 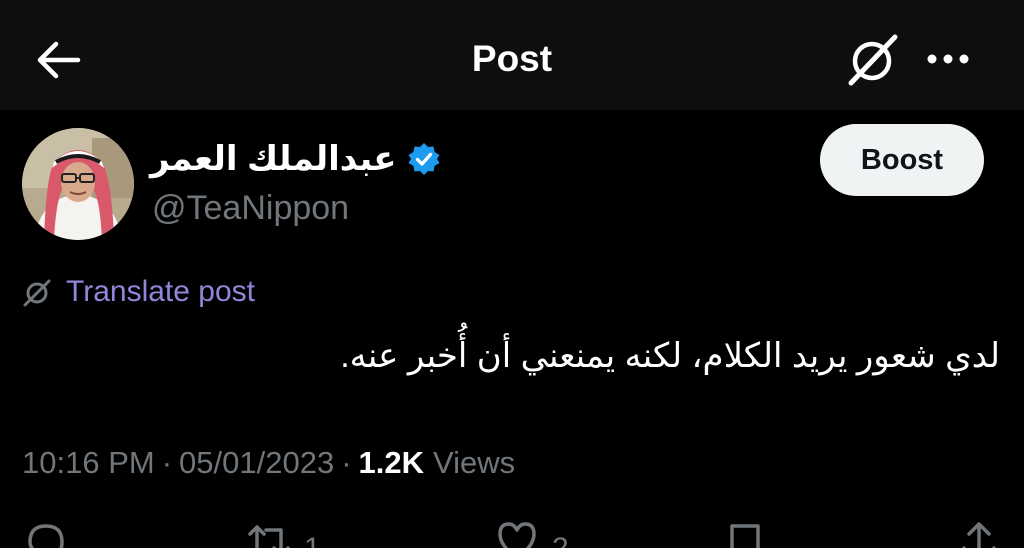 I want to click on views-count: 1.2K, so click(x=391, y=462).